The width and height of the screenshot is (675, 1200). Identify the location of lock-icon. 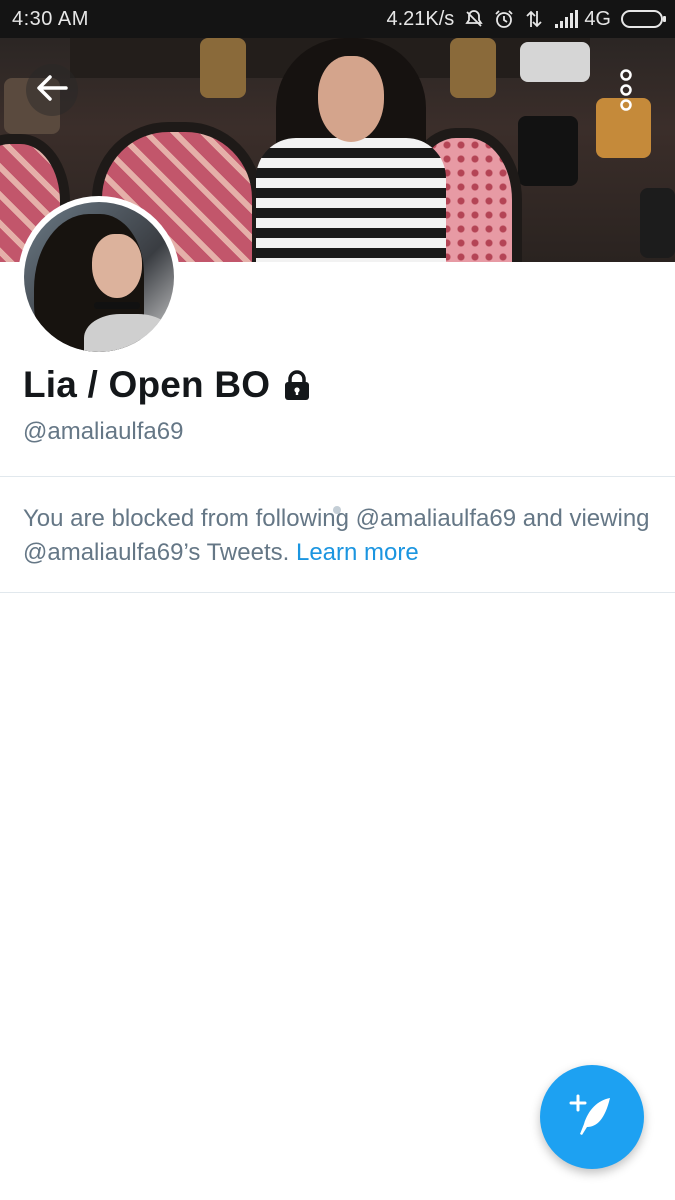
(297, 385).